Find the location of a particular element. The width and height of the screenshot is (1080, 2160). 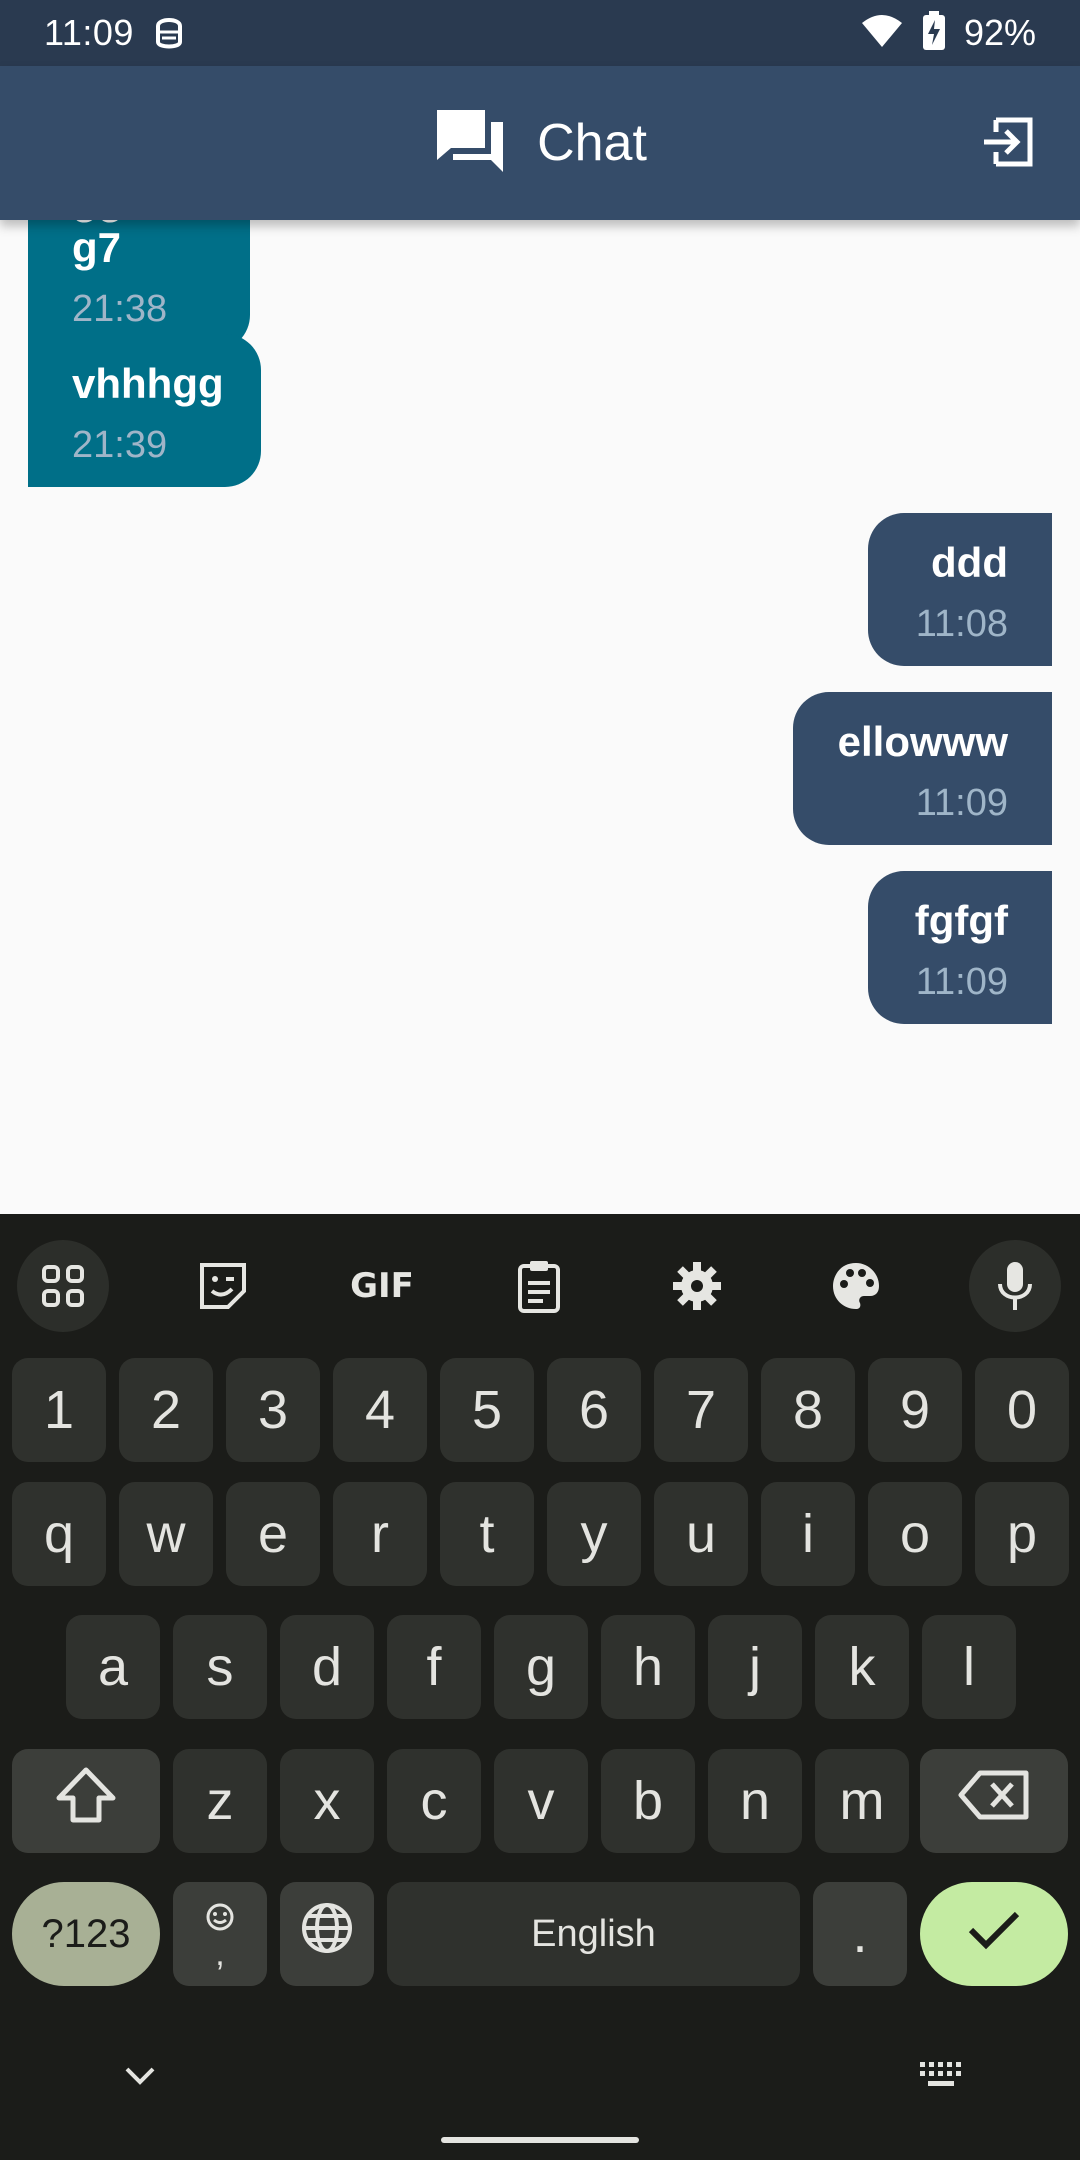

key-z: z is located at coordinates (220, 1801).